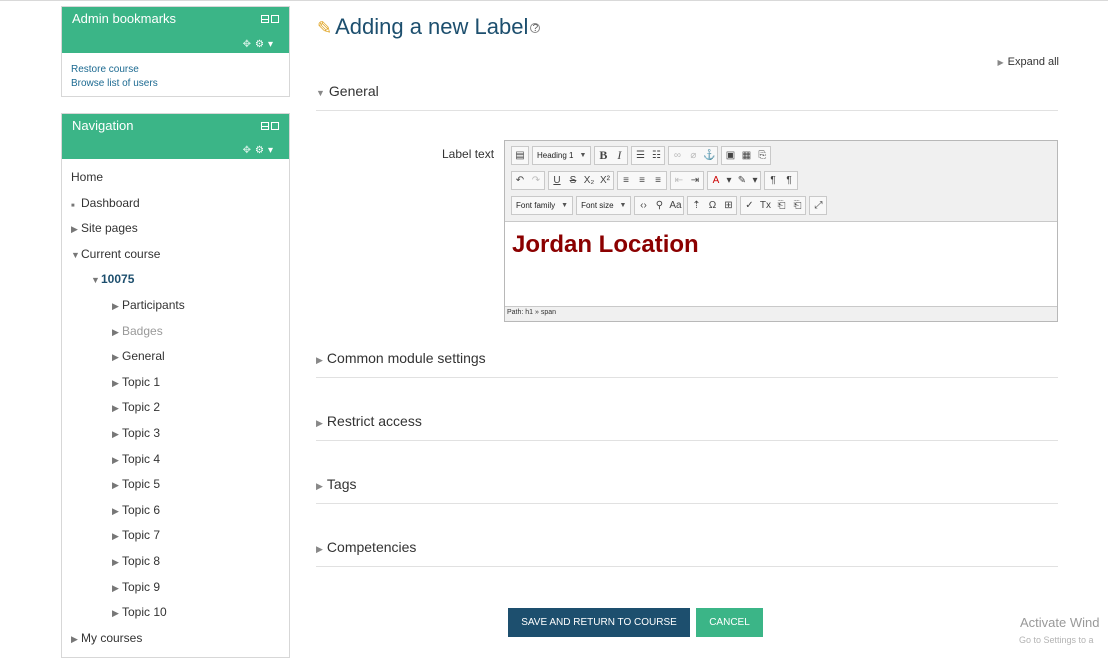 This screenshot has height=658, width=1108. What do you see at coordinates (749, 205) in the screenshot?
I see `cleanup-icon: ✓` at bounding box center [749, 205].